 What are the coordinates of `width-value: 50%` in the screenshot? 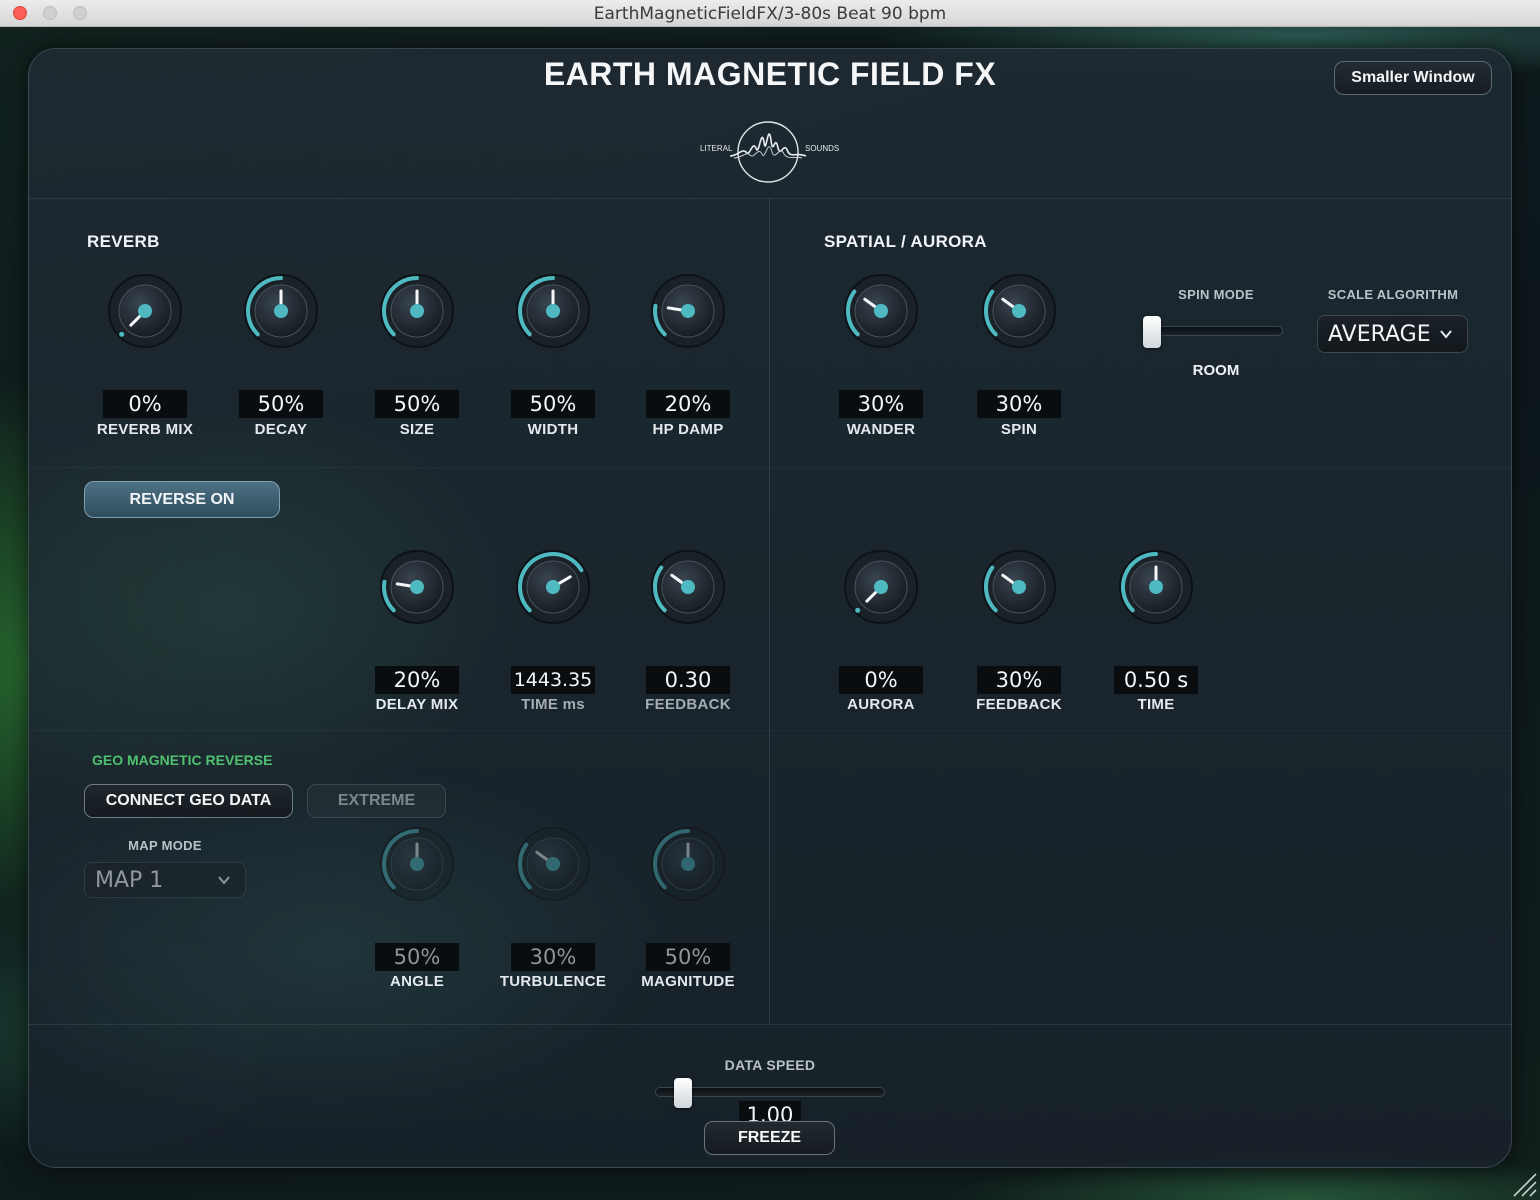 It's located at (553, 404).